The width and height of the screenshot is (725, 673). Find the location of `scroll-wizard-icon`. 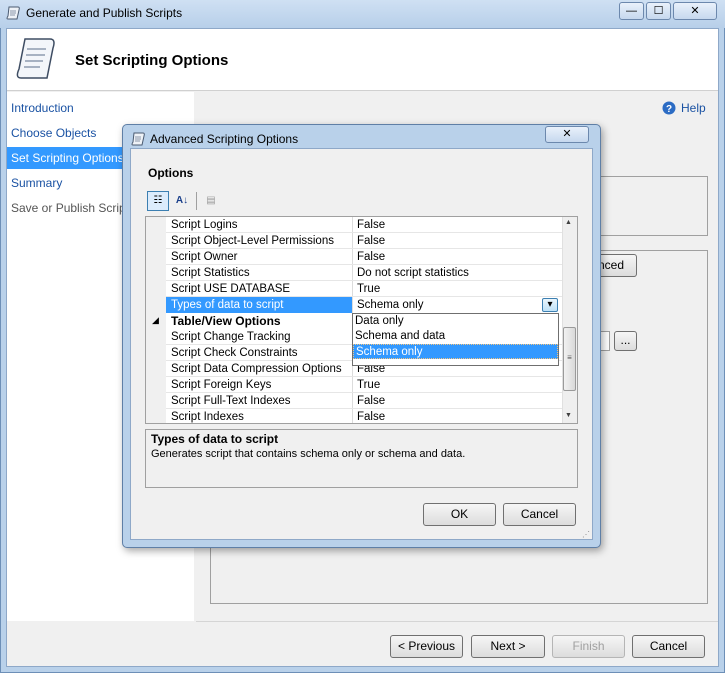

scroll-wizard-icon is located at coordinates (37, 59).